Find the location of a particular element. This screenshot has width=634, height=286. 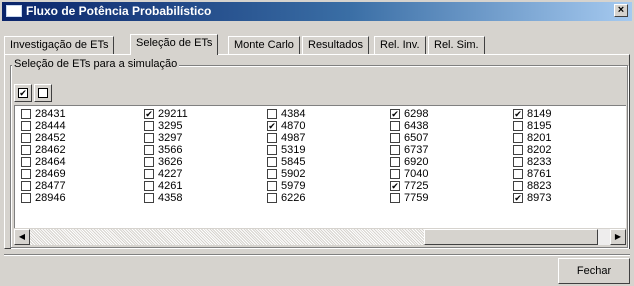

et-label: 4261 is located at coordinates (170, 186).